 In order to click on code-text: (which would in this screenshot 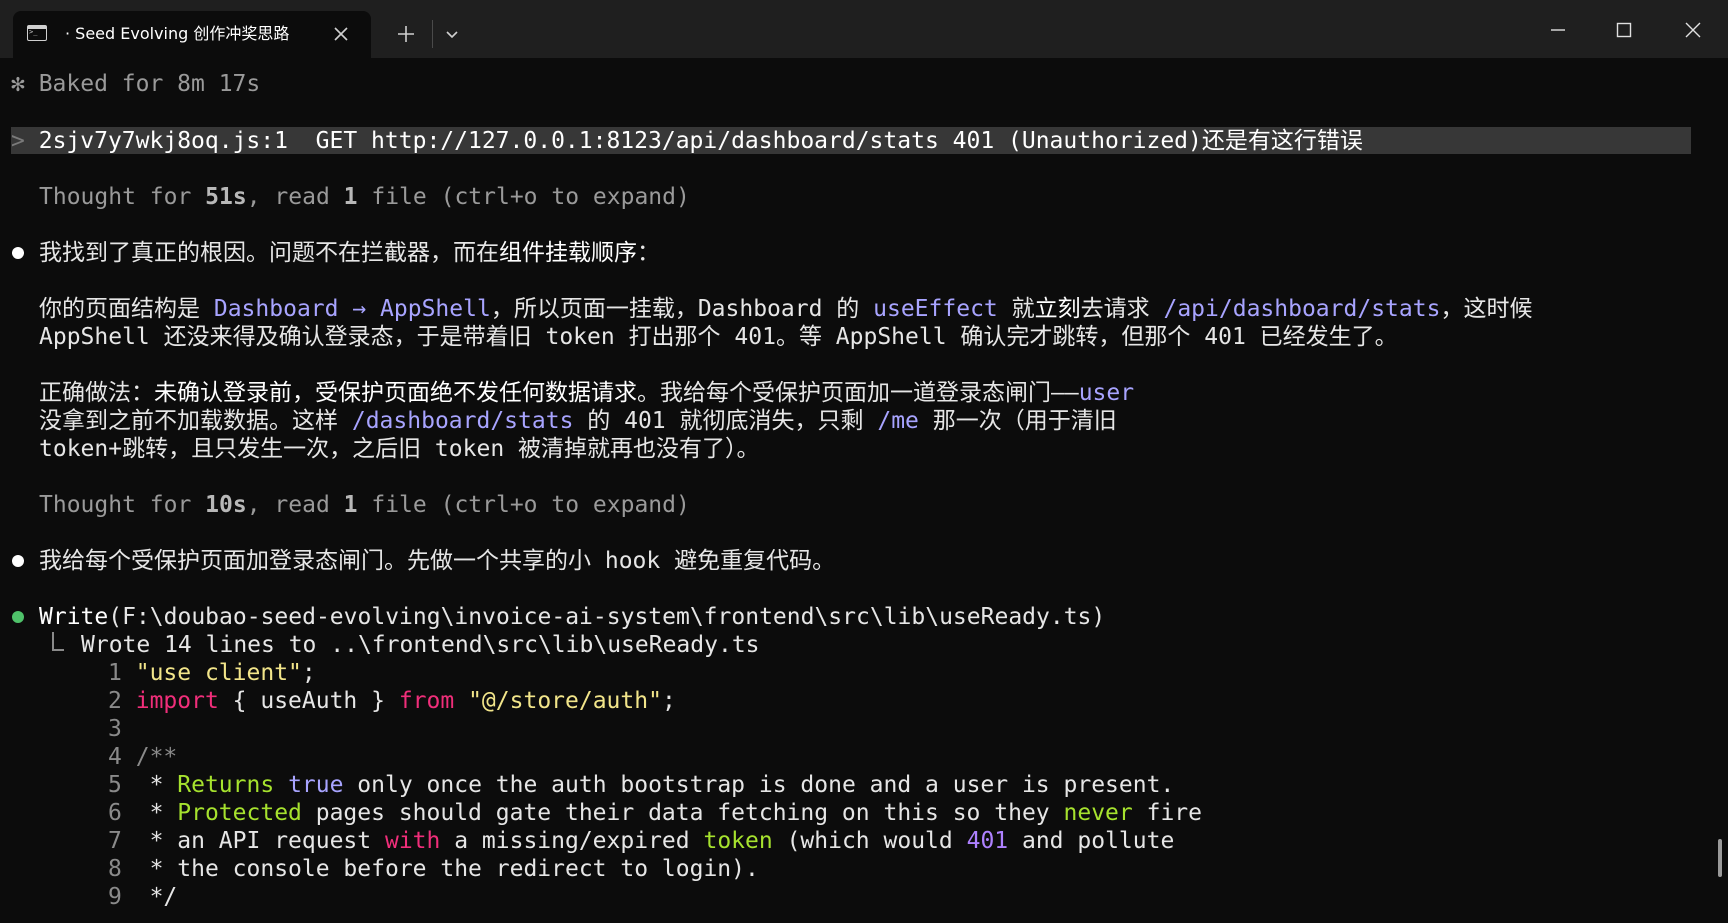, I will do `click(869, 841)`.